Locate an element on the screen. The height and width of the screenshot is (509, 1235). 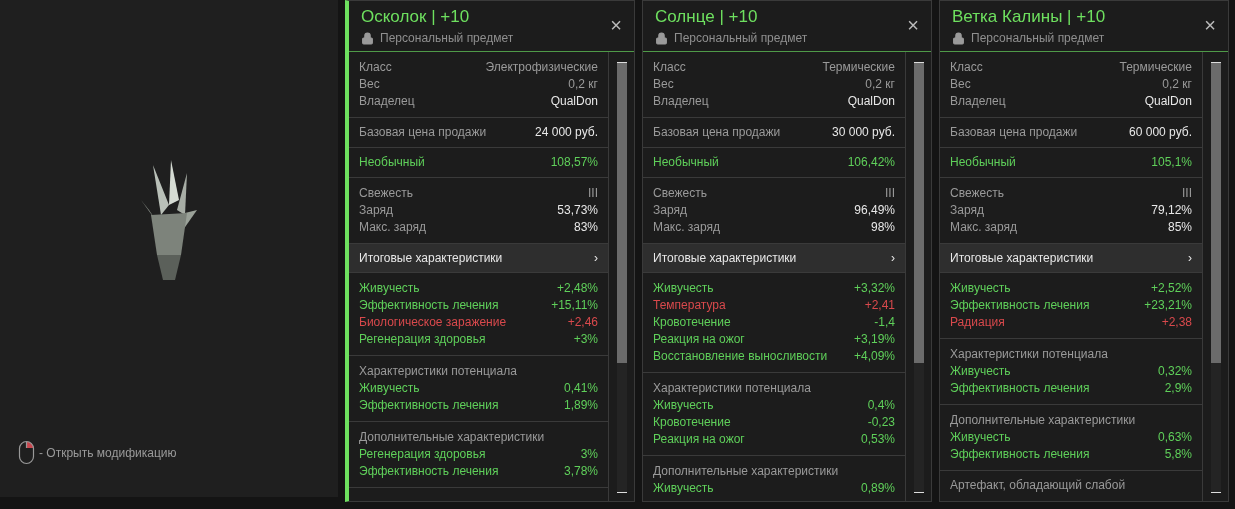
mouse-icon is located at coordinates (26, 452).